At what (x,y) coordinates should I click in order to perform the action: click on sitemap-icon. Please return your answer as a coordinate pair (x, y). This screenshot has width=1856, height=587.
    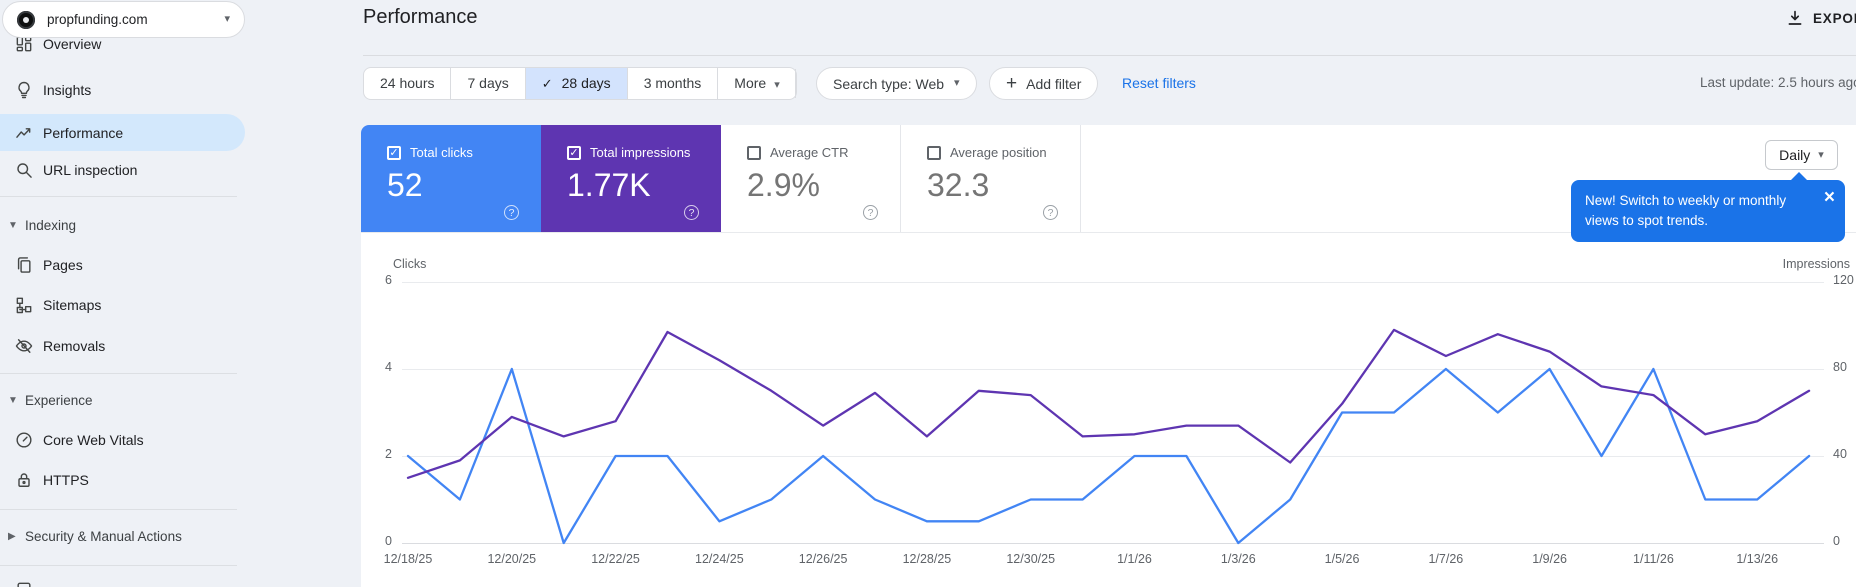
    Looking at the image, I should click on (24, 305).